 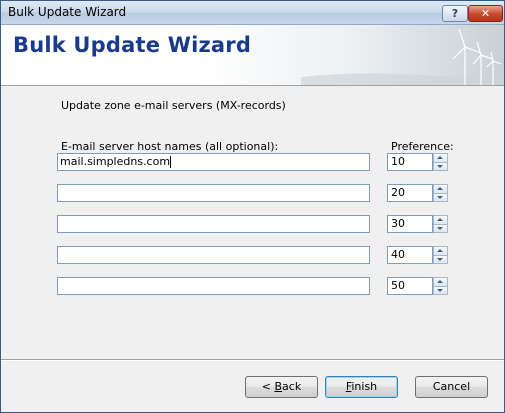 I want to click on preference-stepper-4: 40, so click(x=417, y=255).